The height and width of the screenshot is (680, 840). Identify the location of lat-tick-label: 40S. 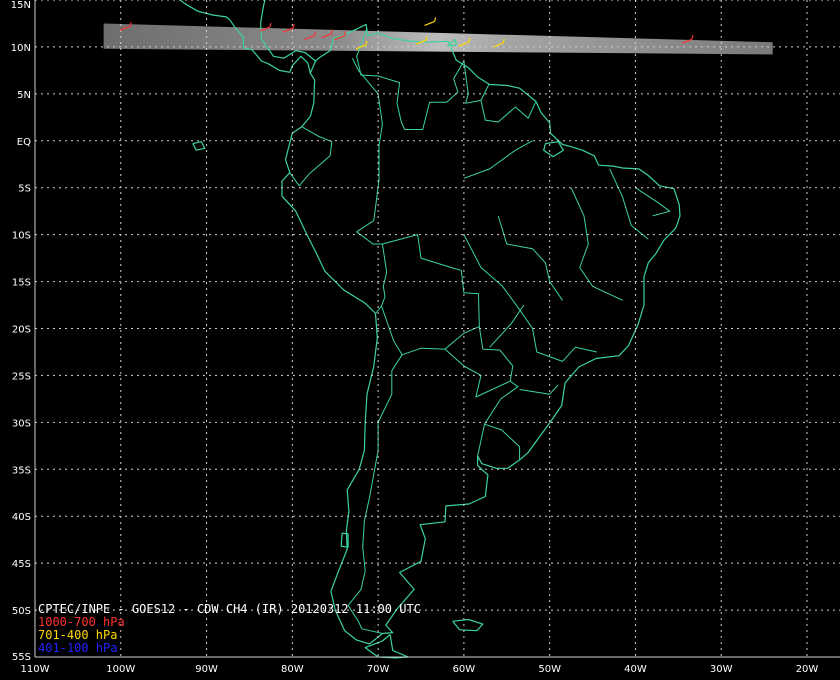
(21, 517).